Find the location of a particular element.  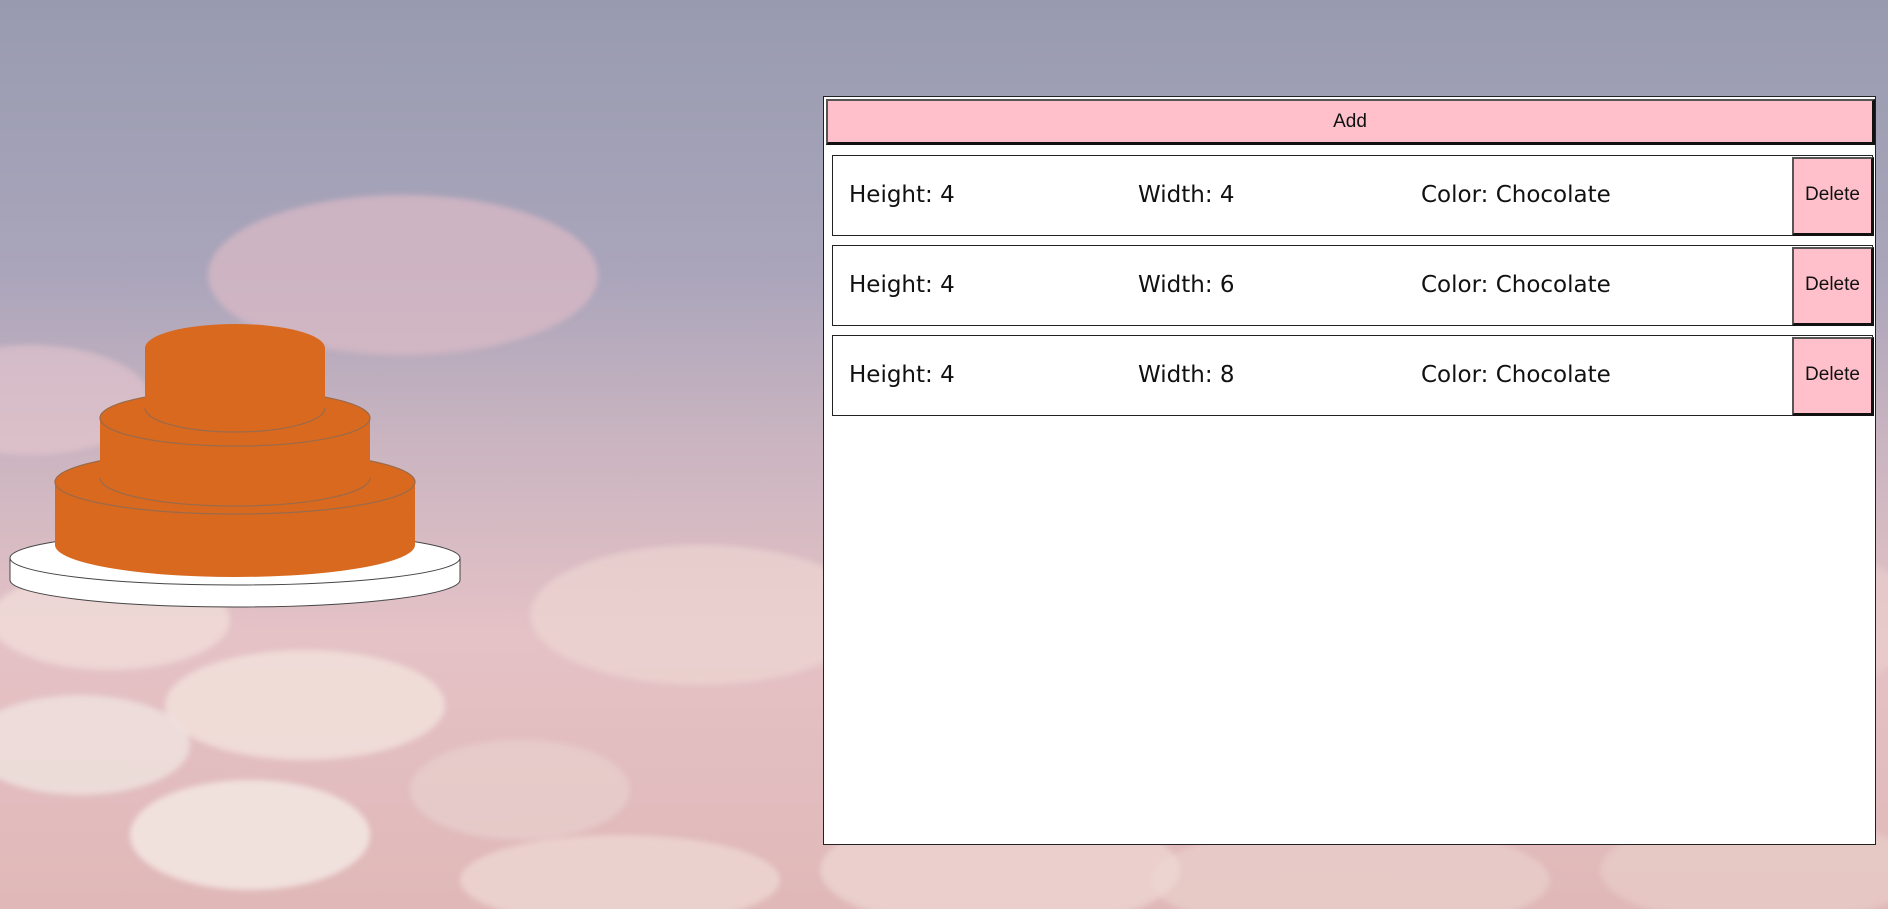

cake-tier-top is located at coordinates (235, 378).